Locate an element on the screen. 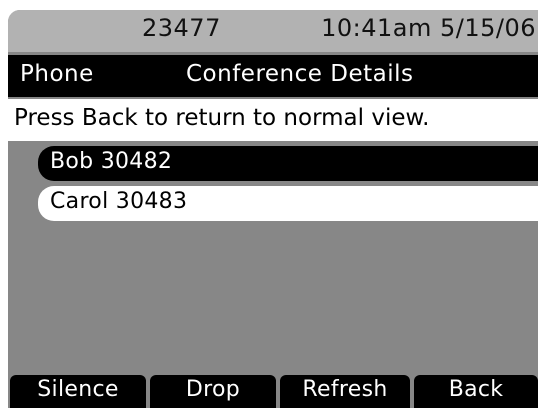 Image resolution: width=538 pixels, height=408 pixels. softkey-bar: Silence Drop Refresh Back is located at coordinates (273, 391).